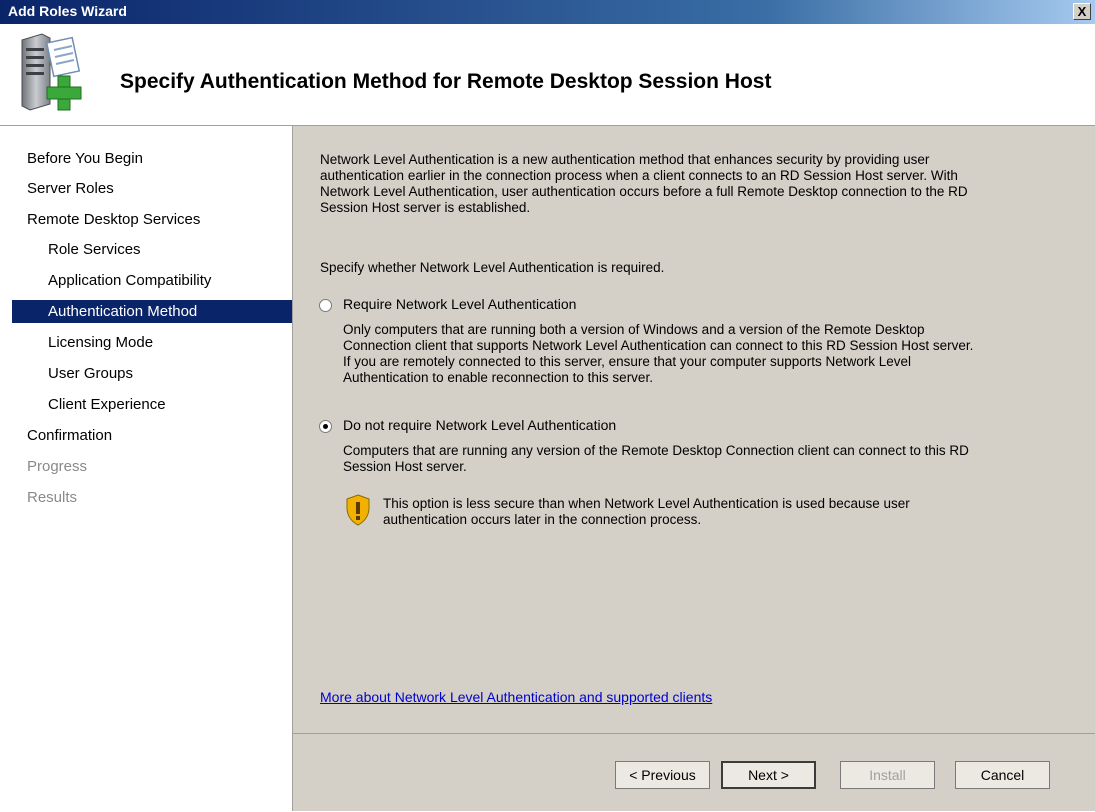 The width and height of the screenshot is (1095, 812). Describe the element at coordinates (57, 466) in the screenshot. I see `nav-item-progress: Progress` at that location.